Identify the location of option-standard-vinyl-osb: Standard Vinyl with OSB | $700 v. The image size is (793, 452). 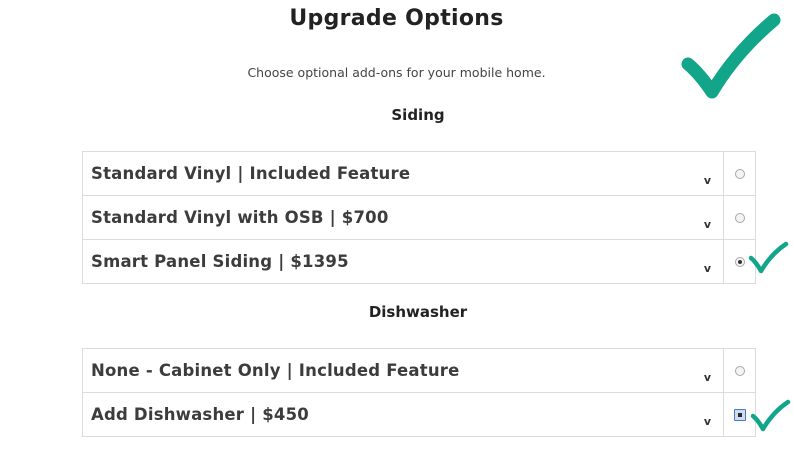
(419, 218).